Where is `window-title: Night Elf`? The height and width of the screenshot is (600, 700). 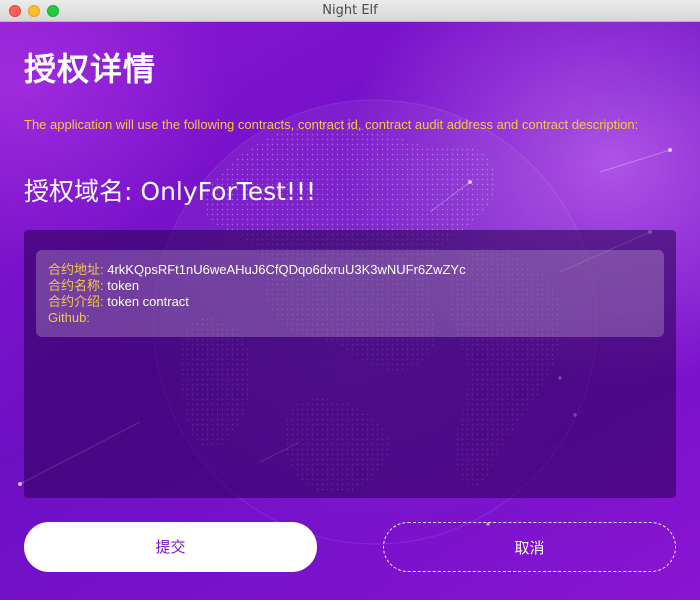
window-title: Night Elf is located at coordinates (350, 10).